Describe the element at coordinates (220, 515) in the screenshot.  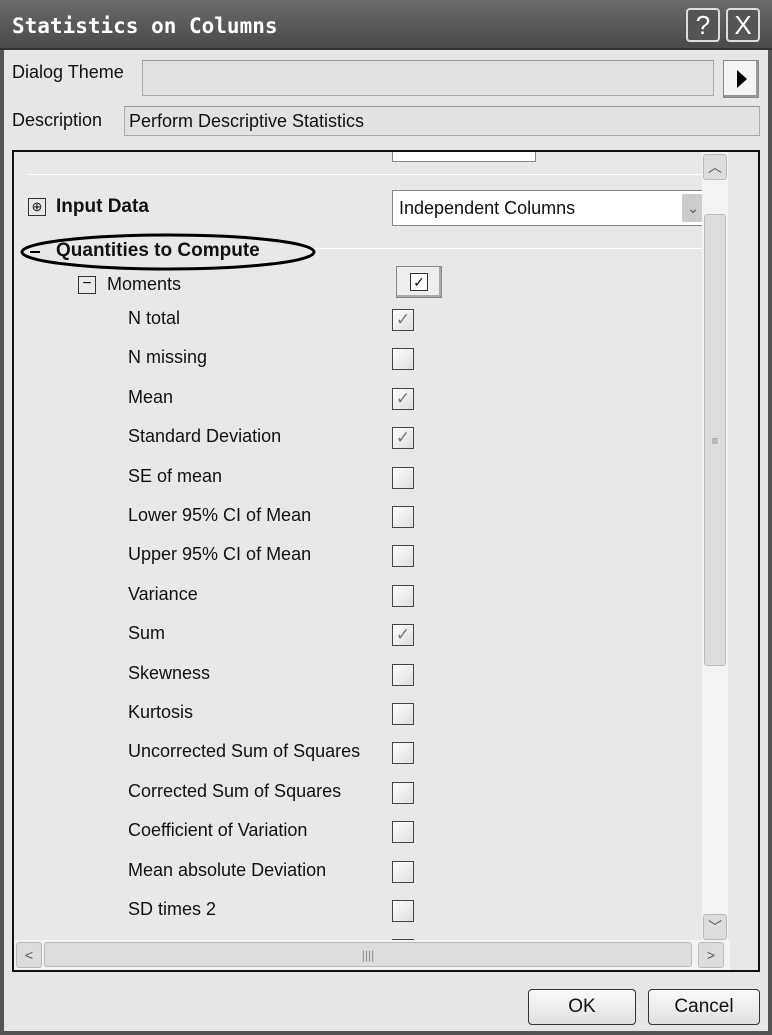
I see `statistic-label: Lower 95% CI of Mean` at that location.